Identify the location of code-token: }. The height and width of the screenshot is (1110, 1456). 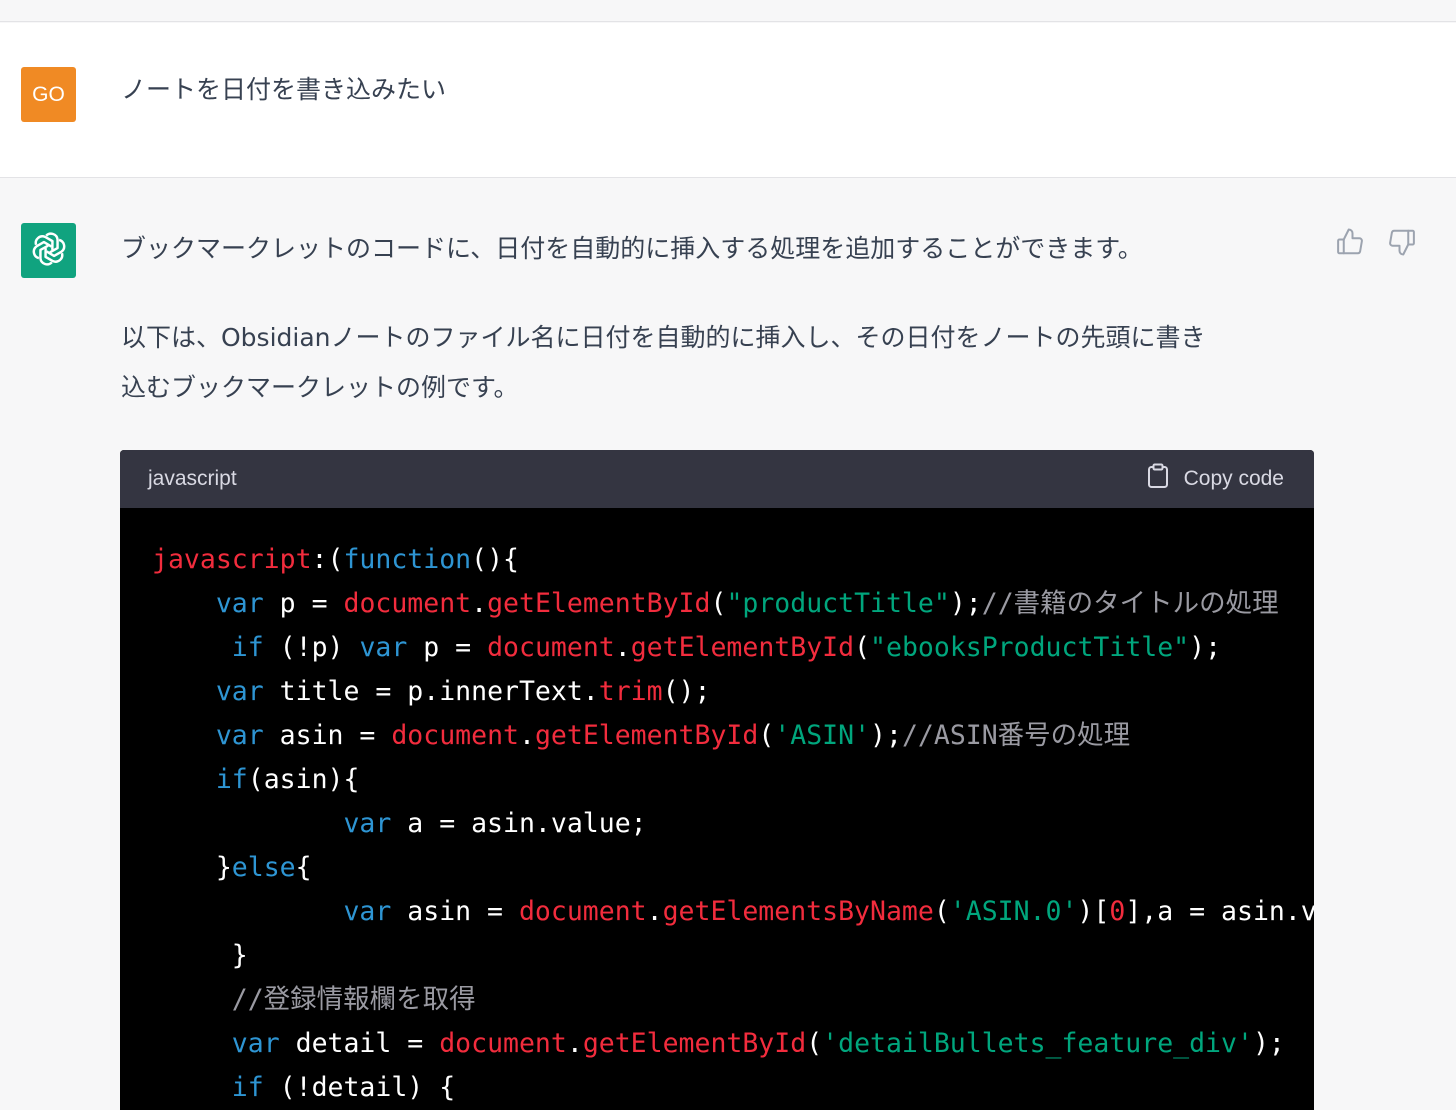
(200, 955).